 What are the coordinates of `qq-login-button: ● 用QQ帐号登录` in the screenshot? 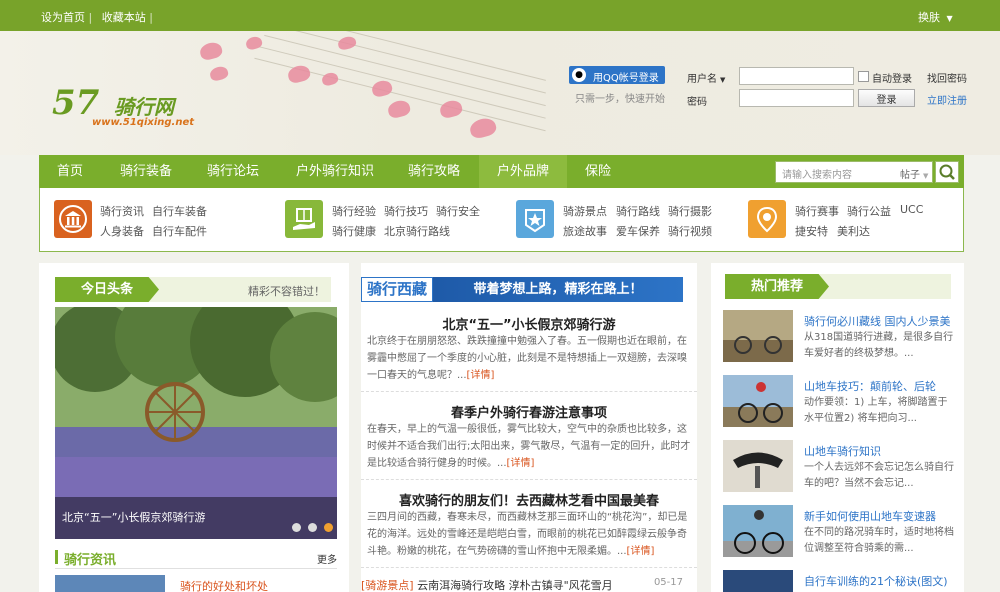 It's located at (617, 75).